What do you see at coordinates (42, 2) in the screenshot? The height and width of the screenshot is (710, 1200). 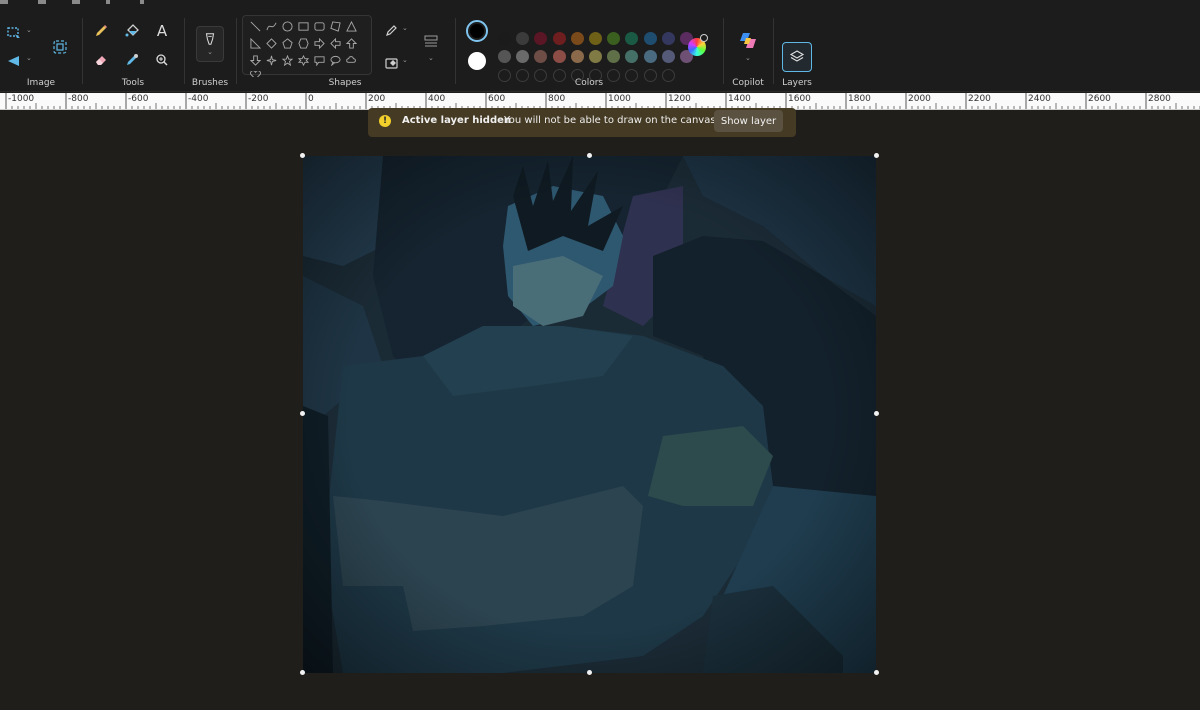 I see `save-icon` at bounding box center [42, 2].